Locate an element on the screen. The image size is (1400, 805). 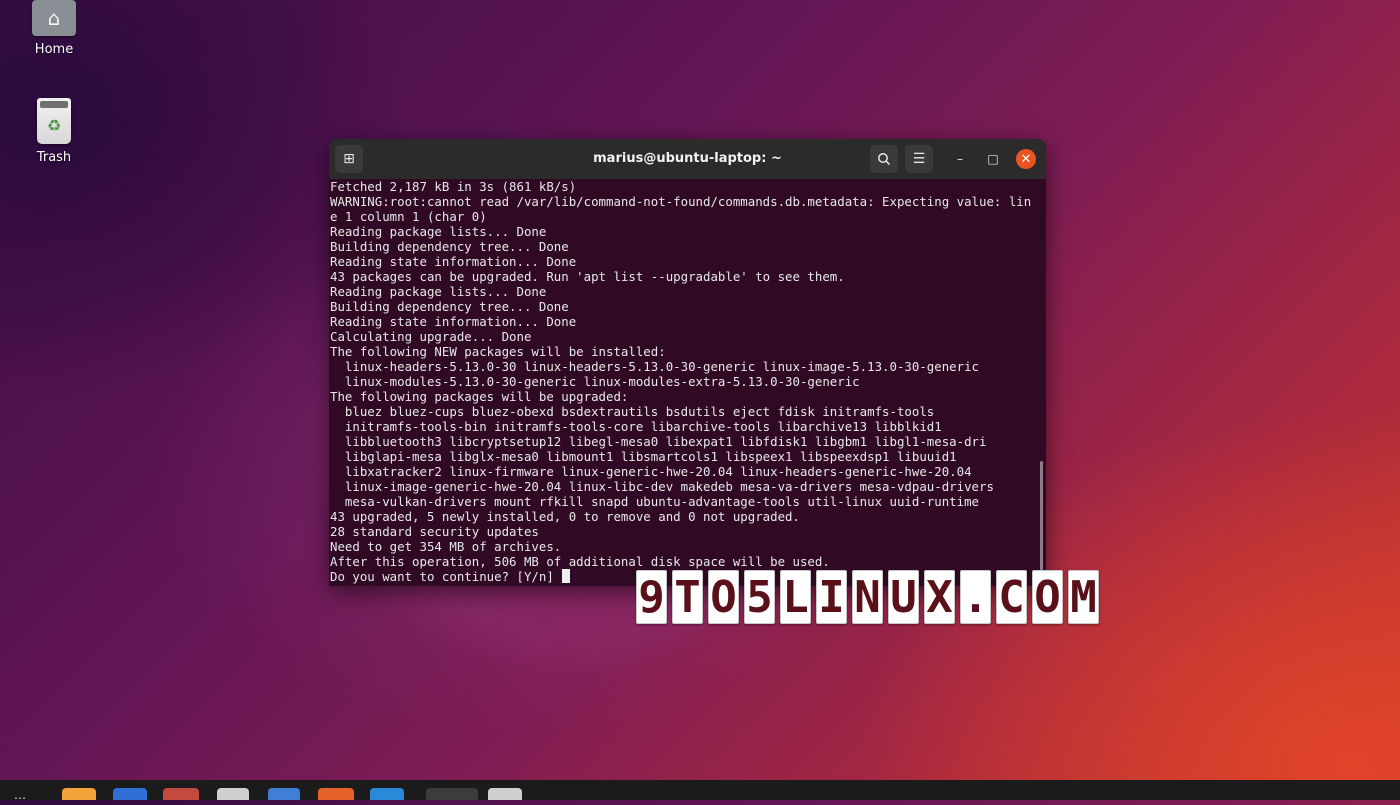
close-button: ✕ is located at coordinates (1026, 159).